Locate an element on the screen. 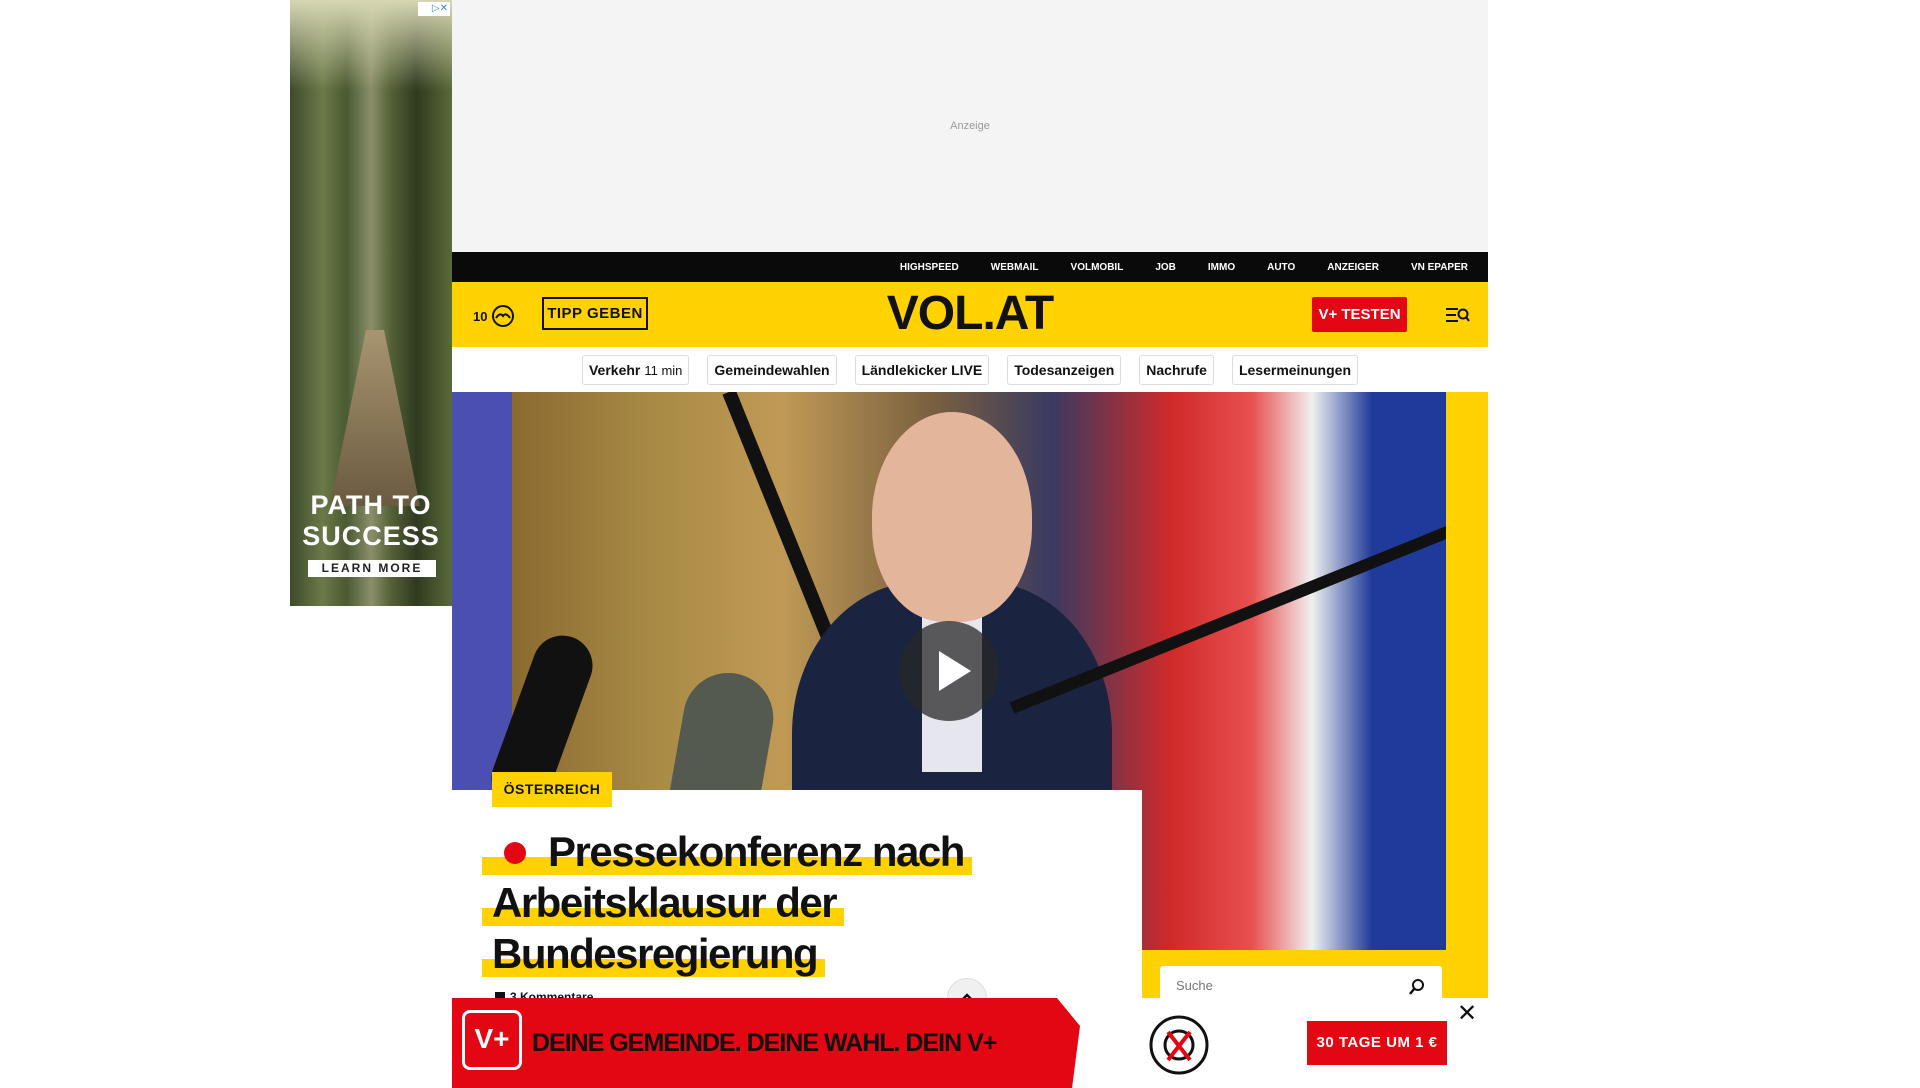  nav-link-highspeed: HIGHSPEED is located at coordinates (929, 267).